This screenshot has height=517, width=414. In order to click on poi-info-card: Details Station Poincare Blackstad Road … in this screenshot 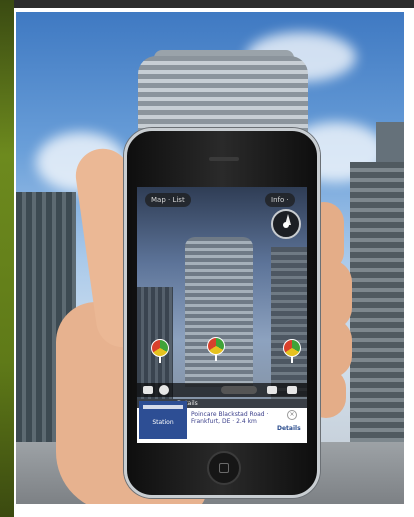, I will do `click(222, 421)`.